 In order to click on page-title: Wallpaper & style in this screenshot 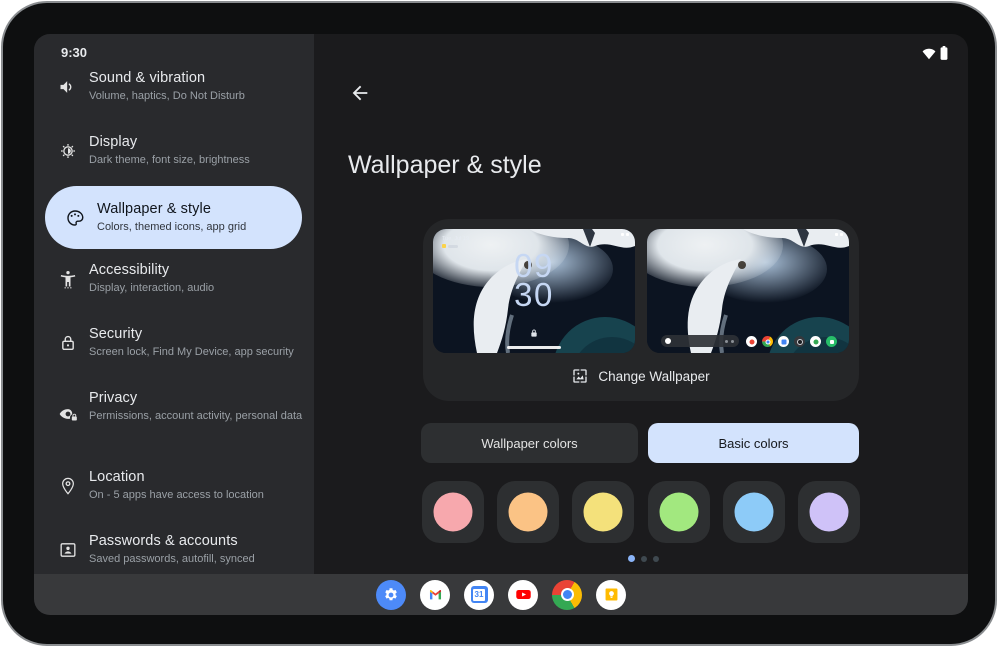, I will do `click(445, 165)`.